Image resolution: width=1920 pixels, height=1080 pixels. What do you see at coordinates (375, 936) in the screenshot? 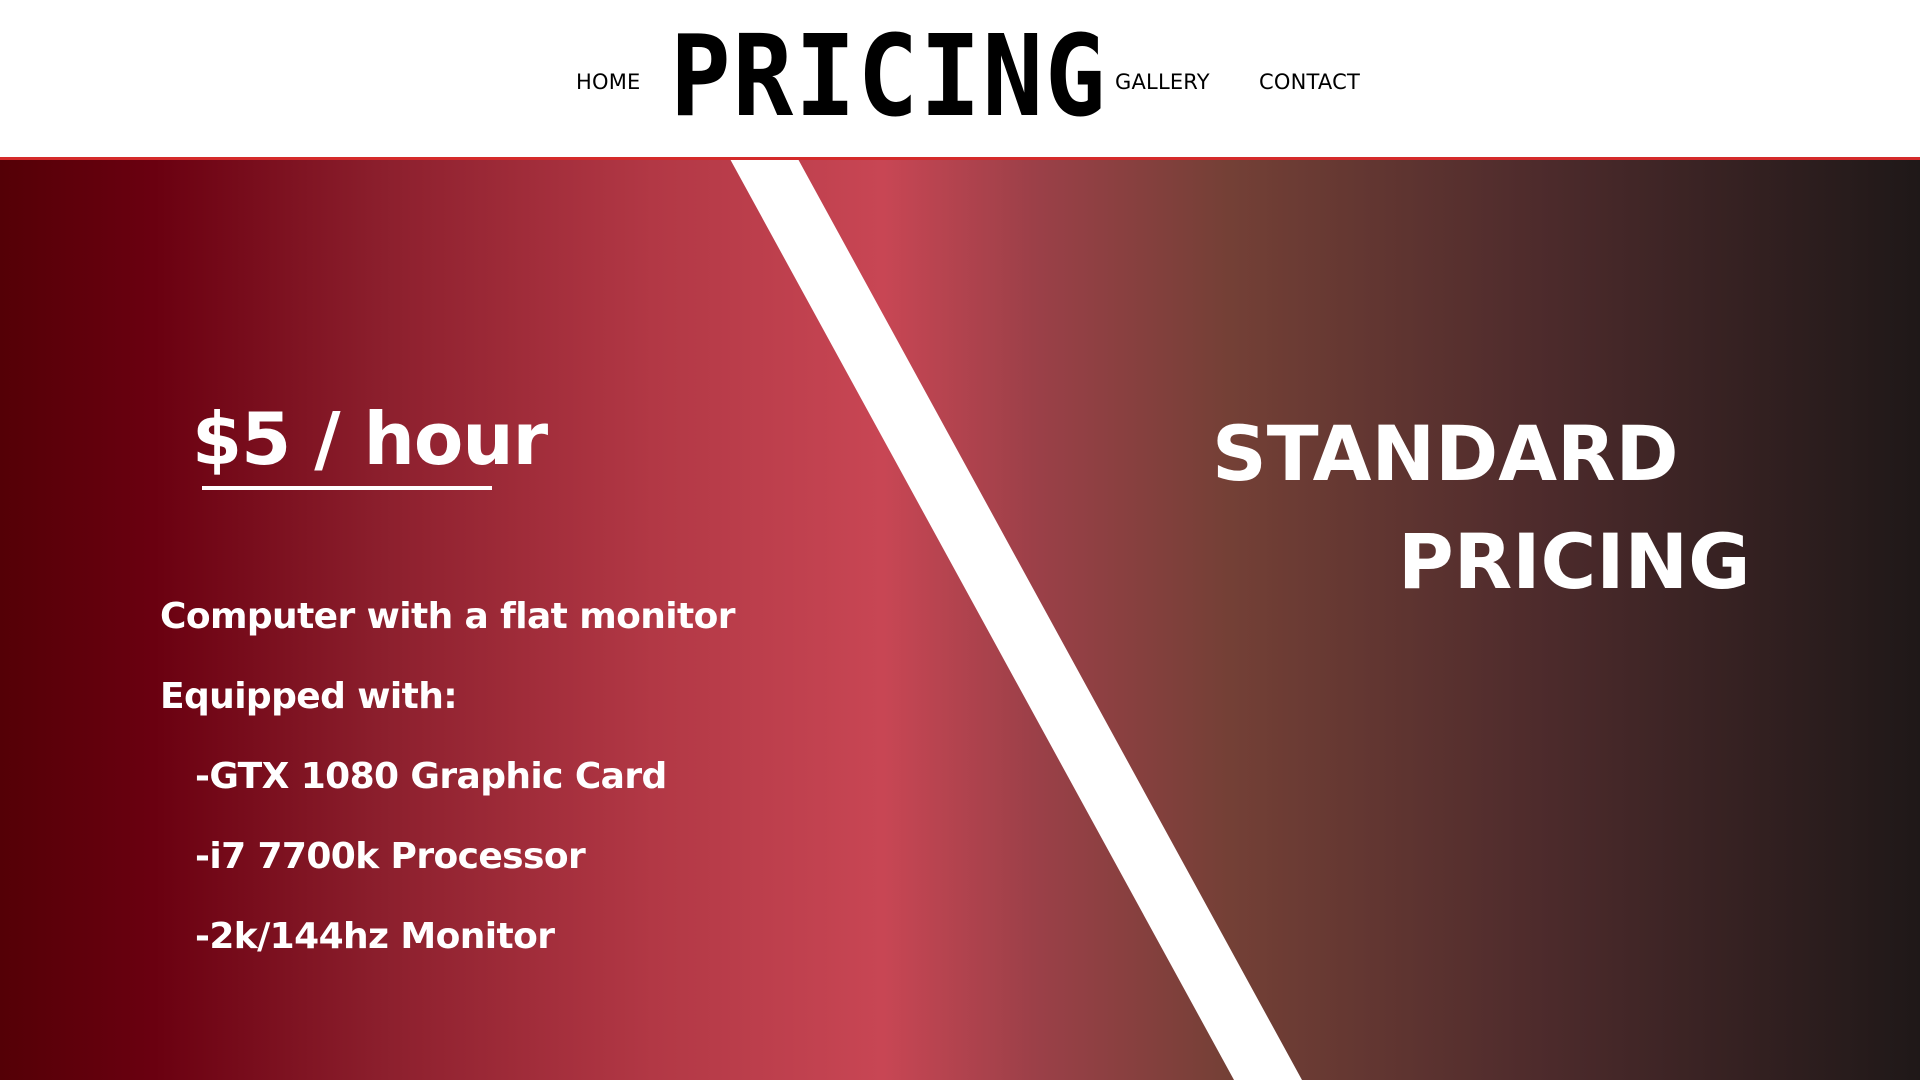
I see `feature-item: -2k/144hz Monitor` at bounding box center [375, 936].